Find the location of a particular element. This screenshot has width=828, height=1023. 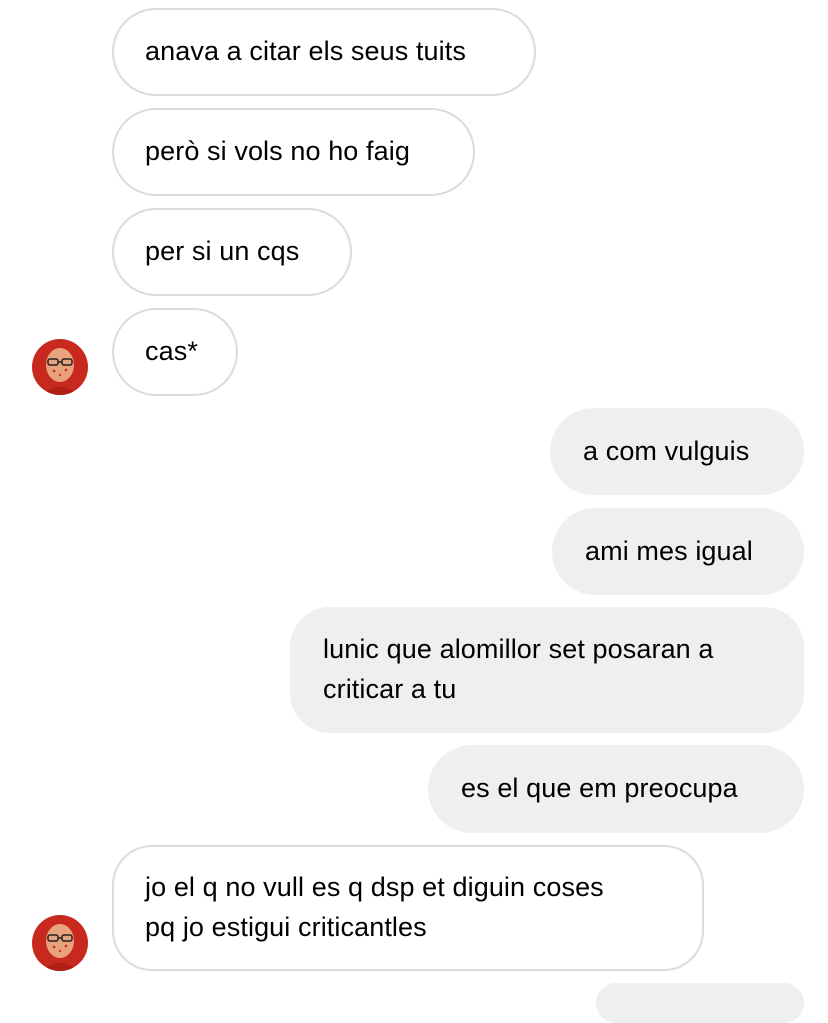

message-text-line: criticar a tu is located at coordinates (390, 689).